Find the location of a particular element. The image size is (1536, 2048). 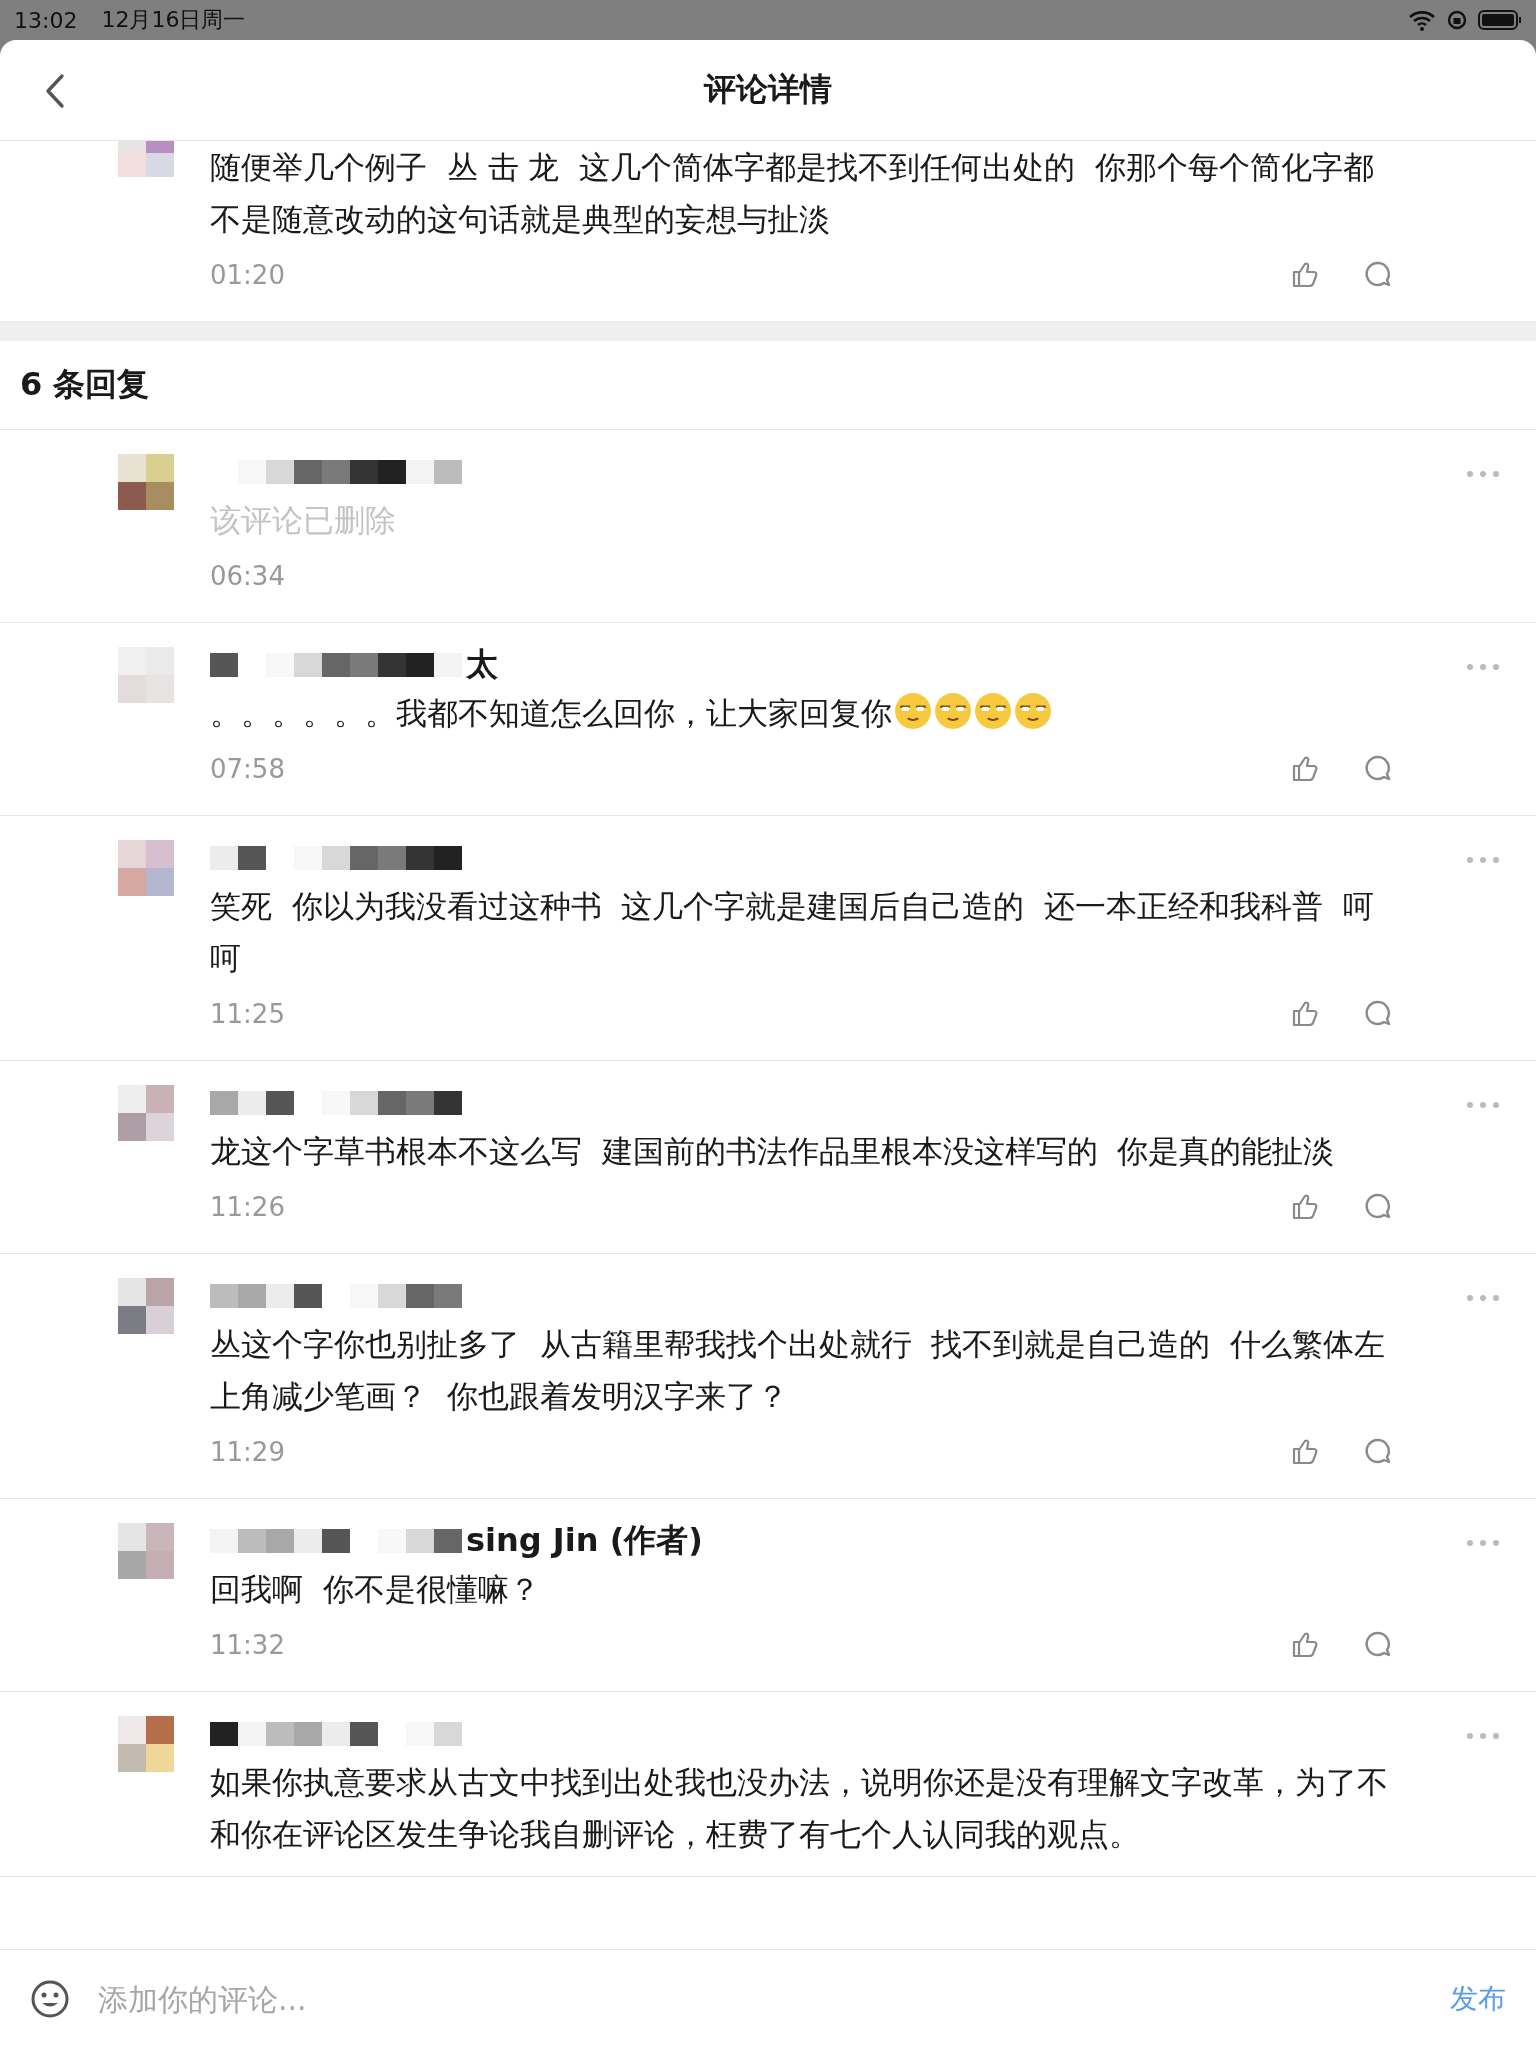

comment-time: 01:20 is located at coordinates (247, 275).